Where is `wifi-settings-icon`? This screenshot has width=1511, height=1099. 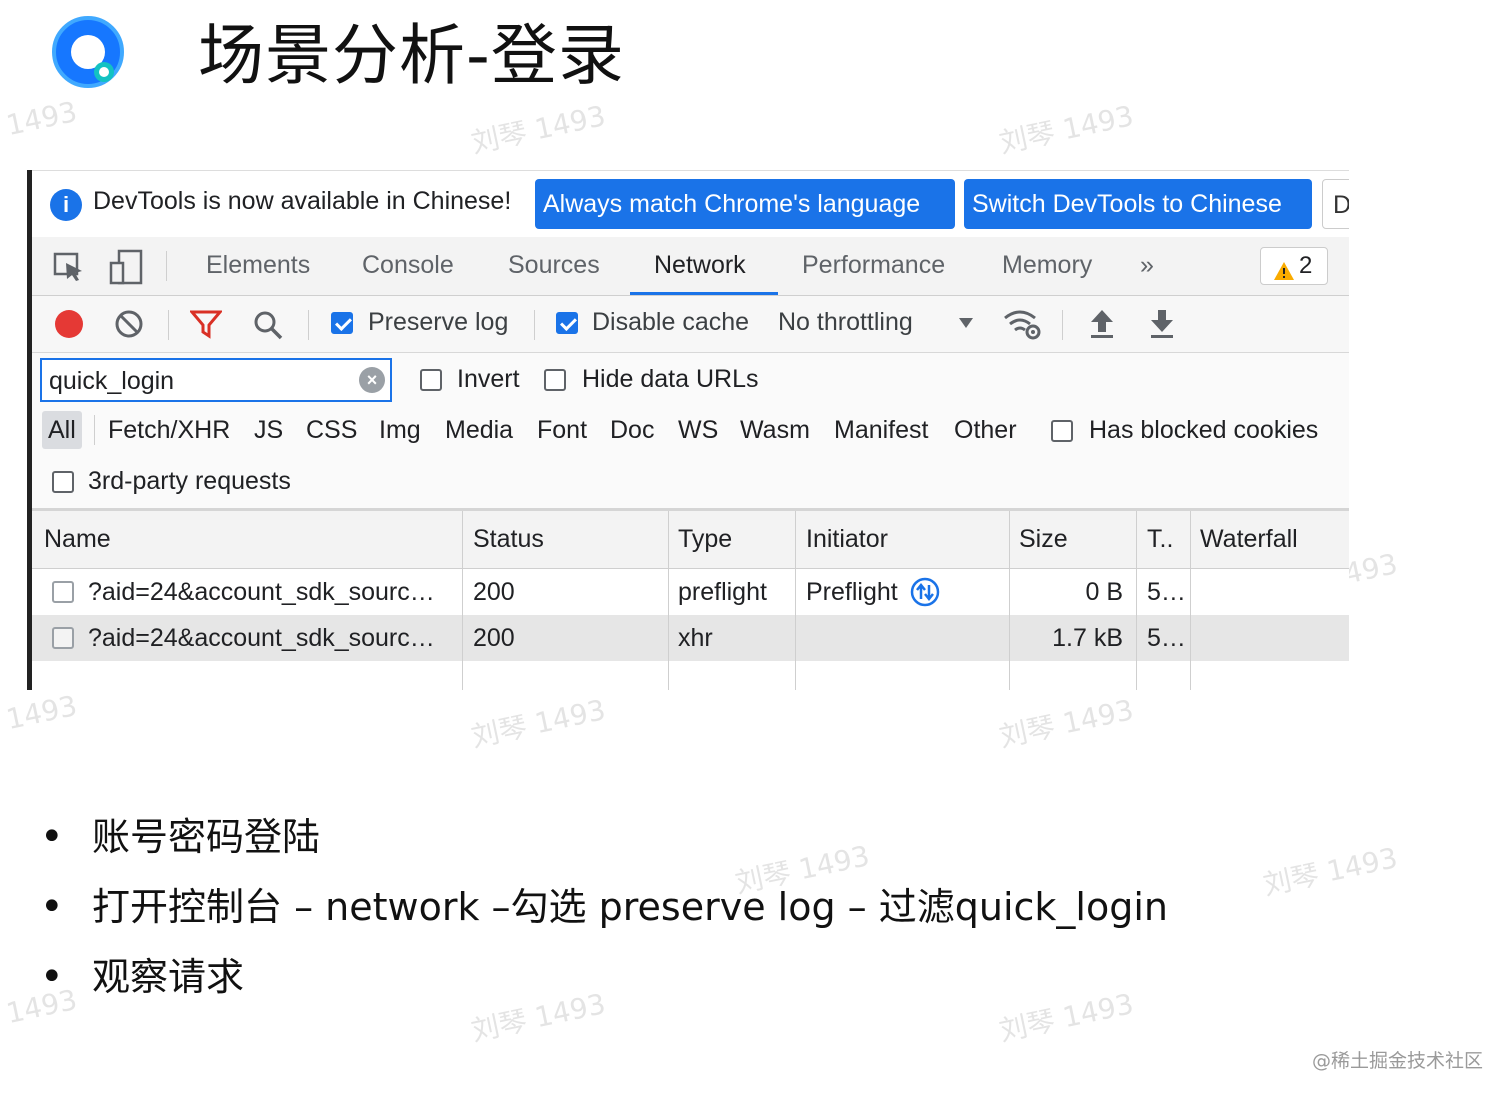
wifi-settings-icon is located at coordinates (1022, 326).